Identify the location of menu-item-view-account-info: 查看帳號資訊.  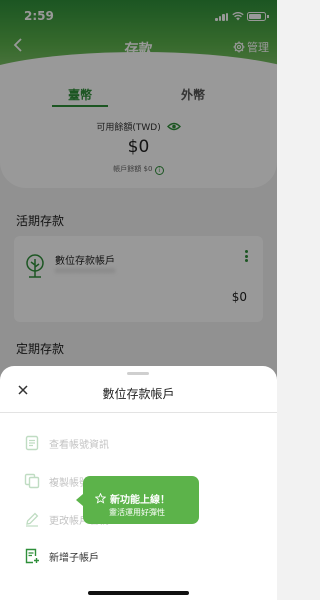
(138, 444).